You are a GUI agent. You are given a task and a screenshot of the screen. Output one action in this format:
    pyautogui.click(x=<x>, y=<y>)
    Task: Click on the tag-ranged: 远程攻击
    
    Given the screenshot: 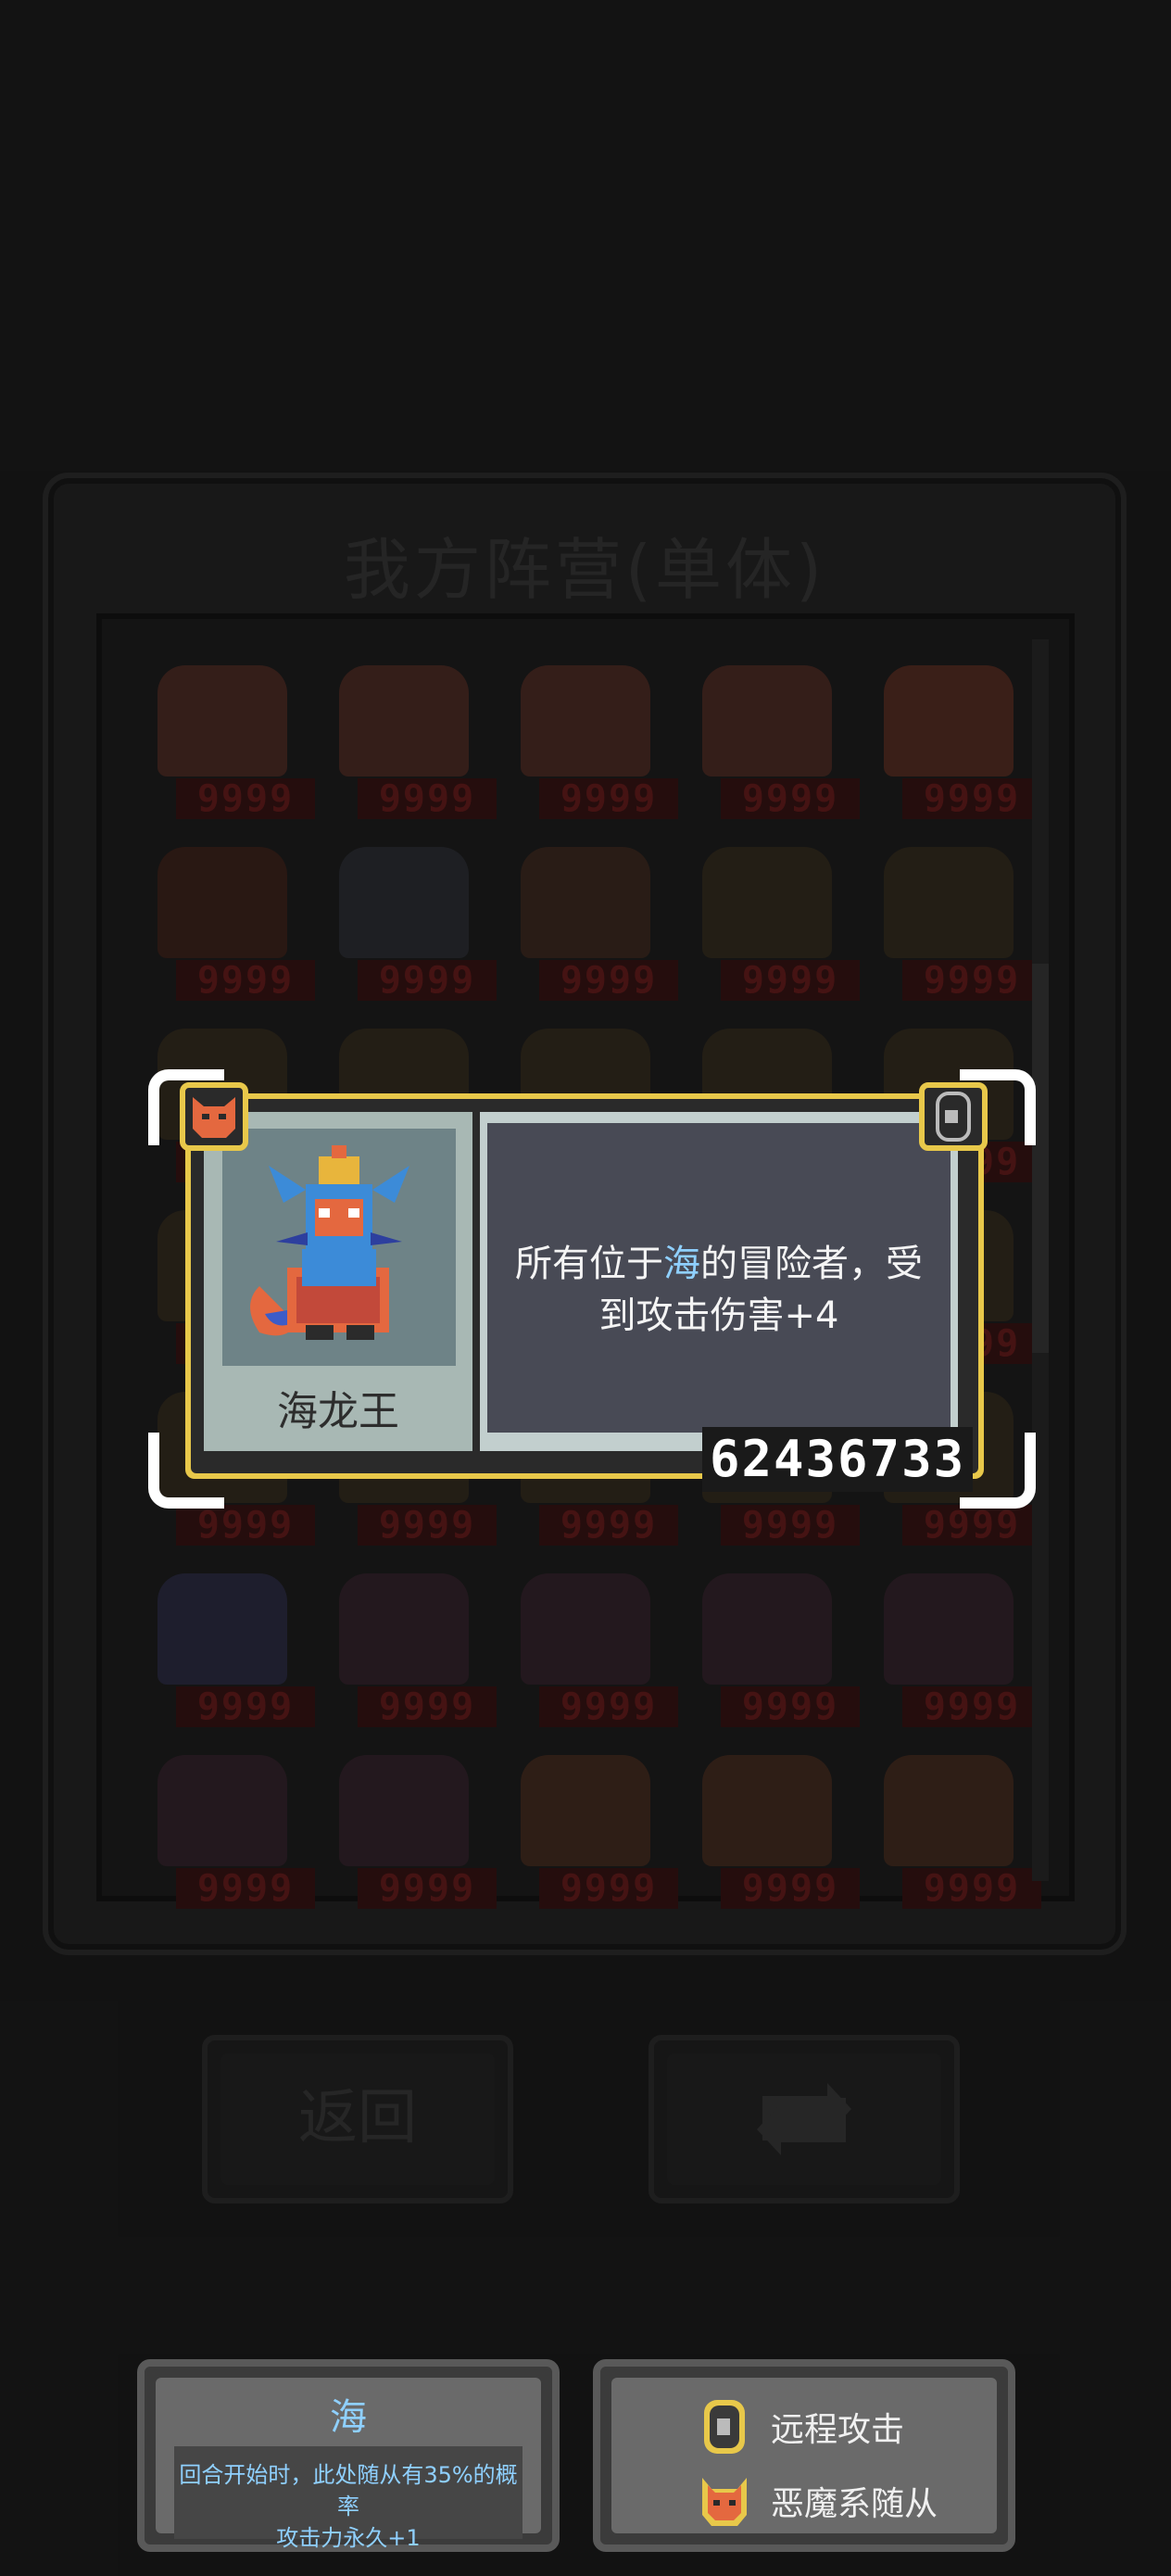 What is the action you would take?
    pyautogui.click(x=802, y=2426)
    